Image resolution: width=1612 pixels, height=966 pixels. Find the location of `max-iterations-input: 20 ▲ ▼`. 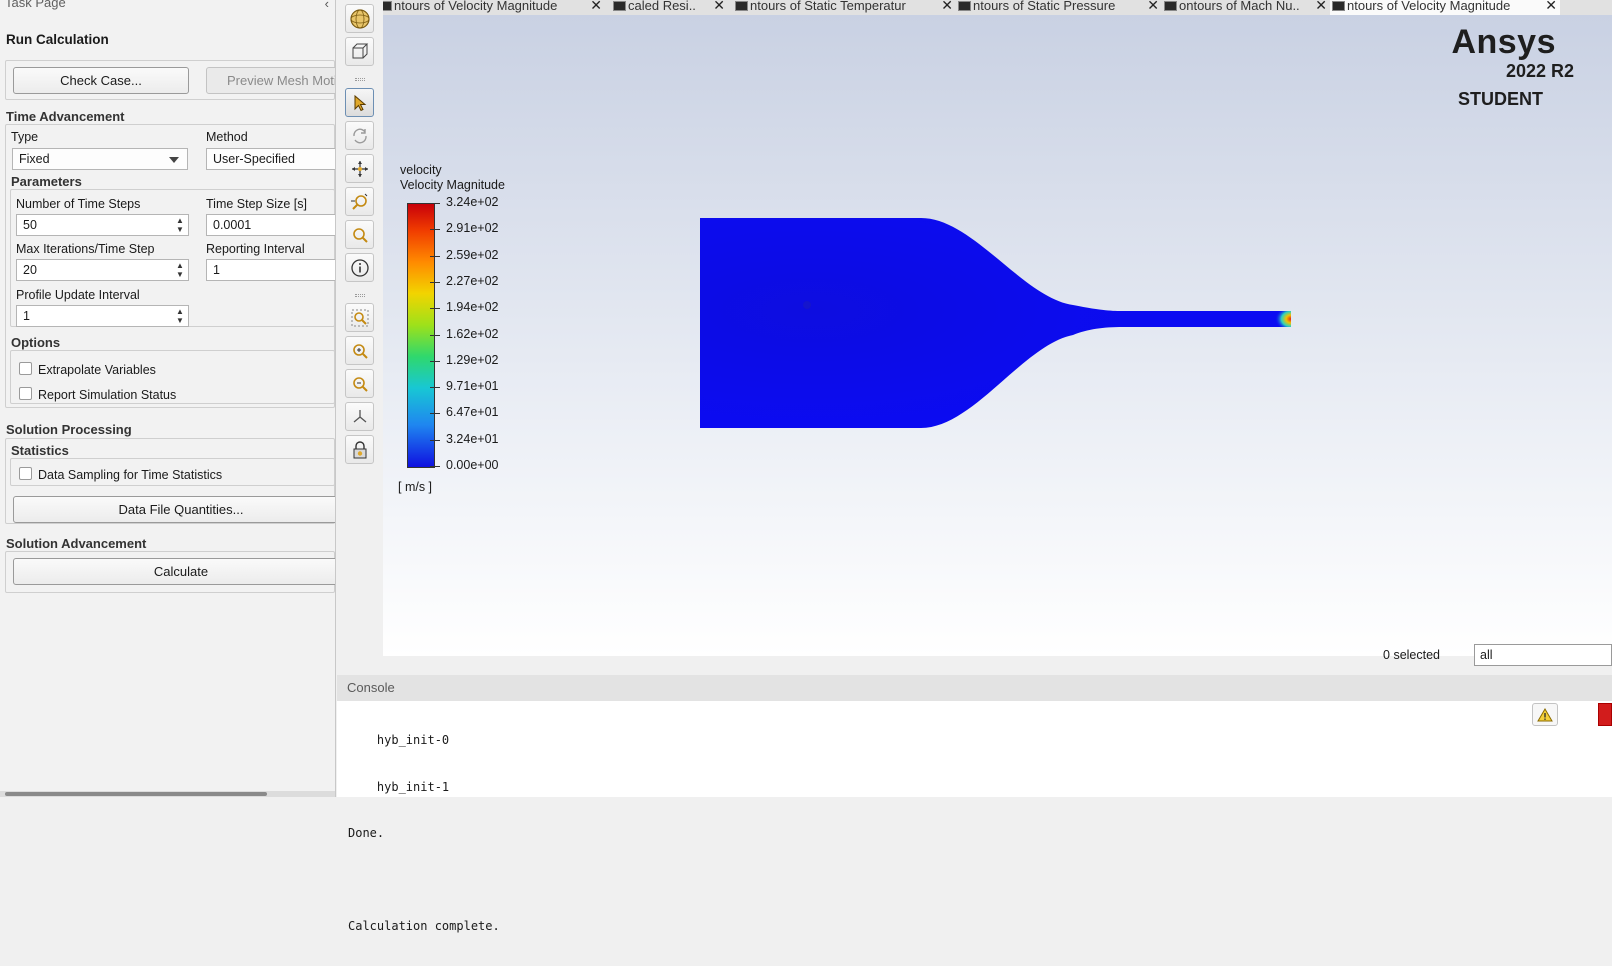

max-iterations-input: 20 ▲ ▼ is located at coordinates (102, 270).